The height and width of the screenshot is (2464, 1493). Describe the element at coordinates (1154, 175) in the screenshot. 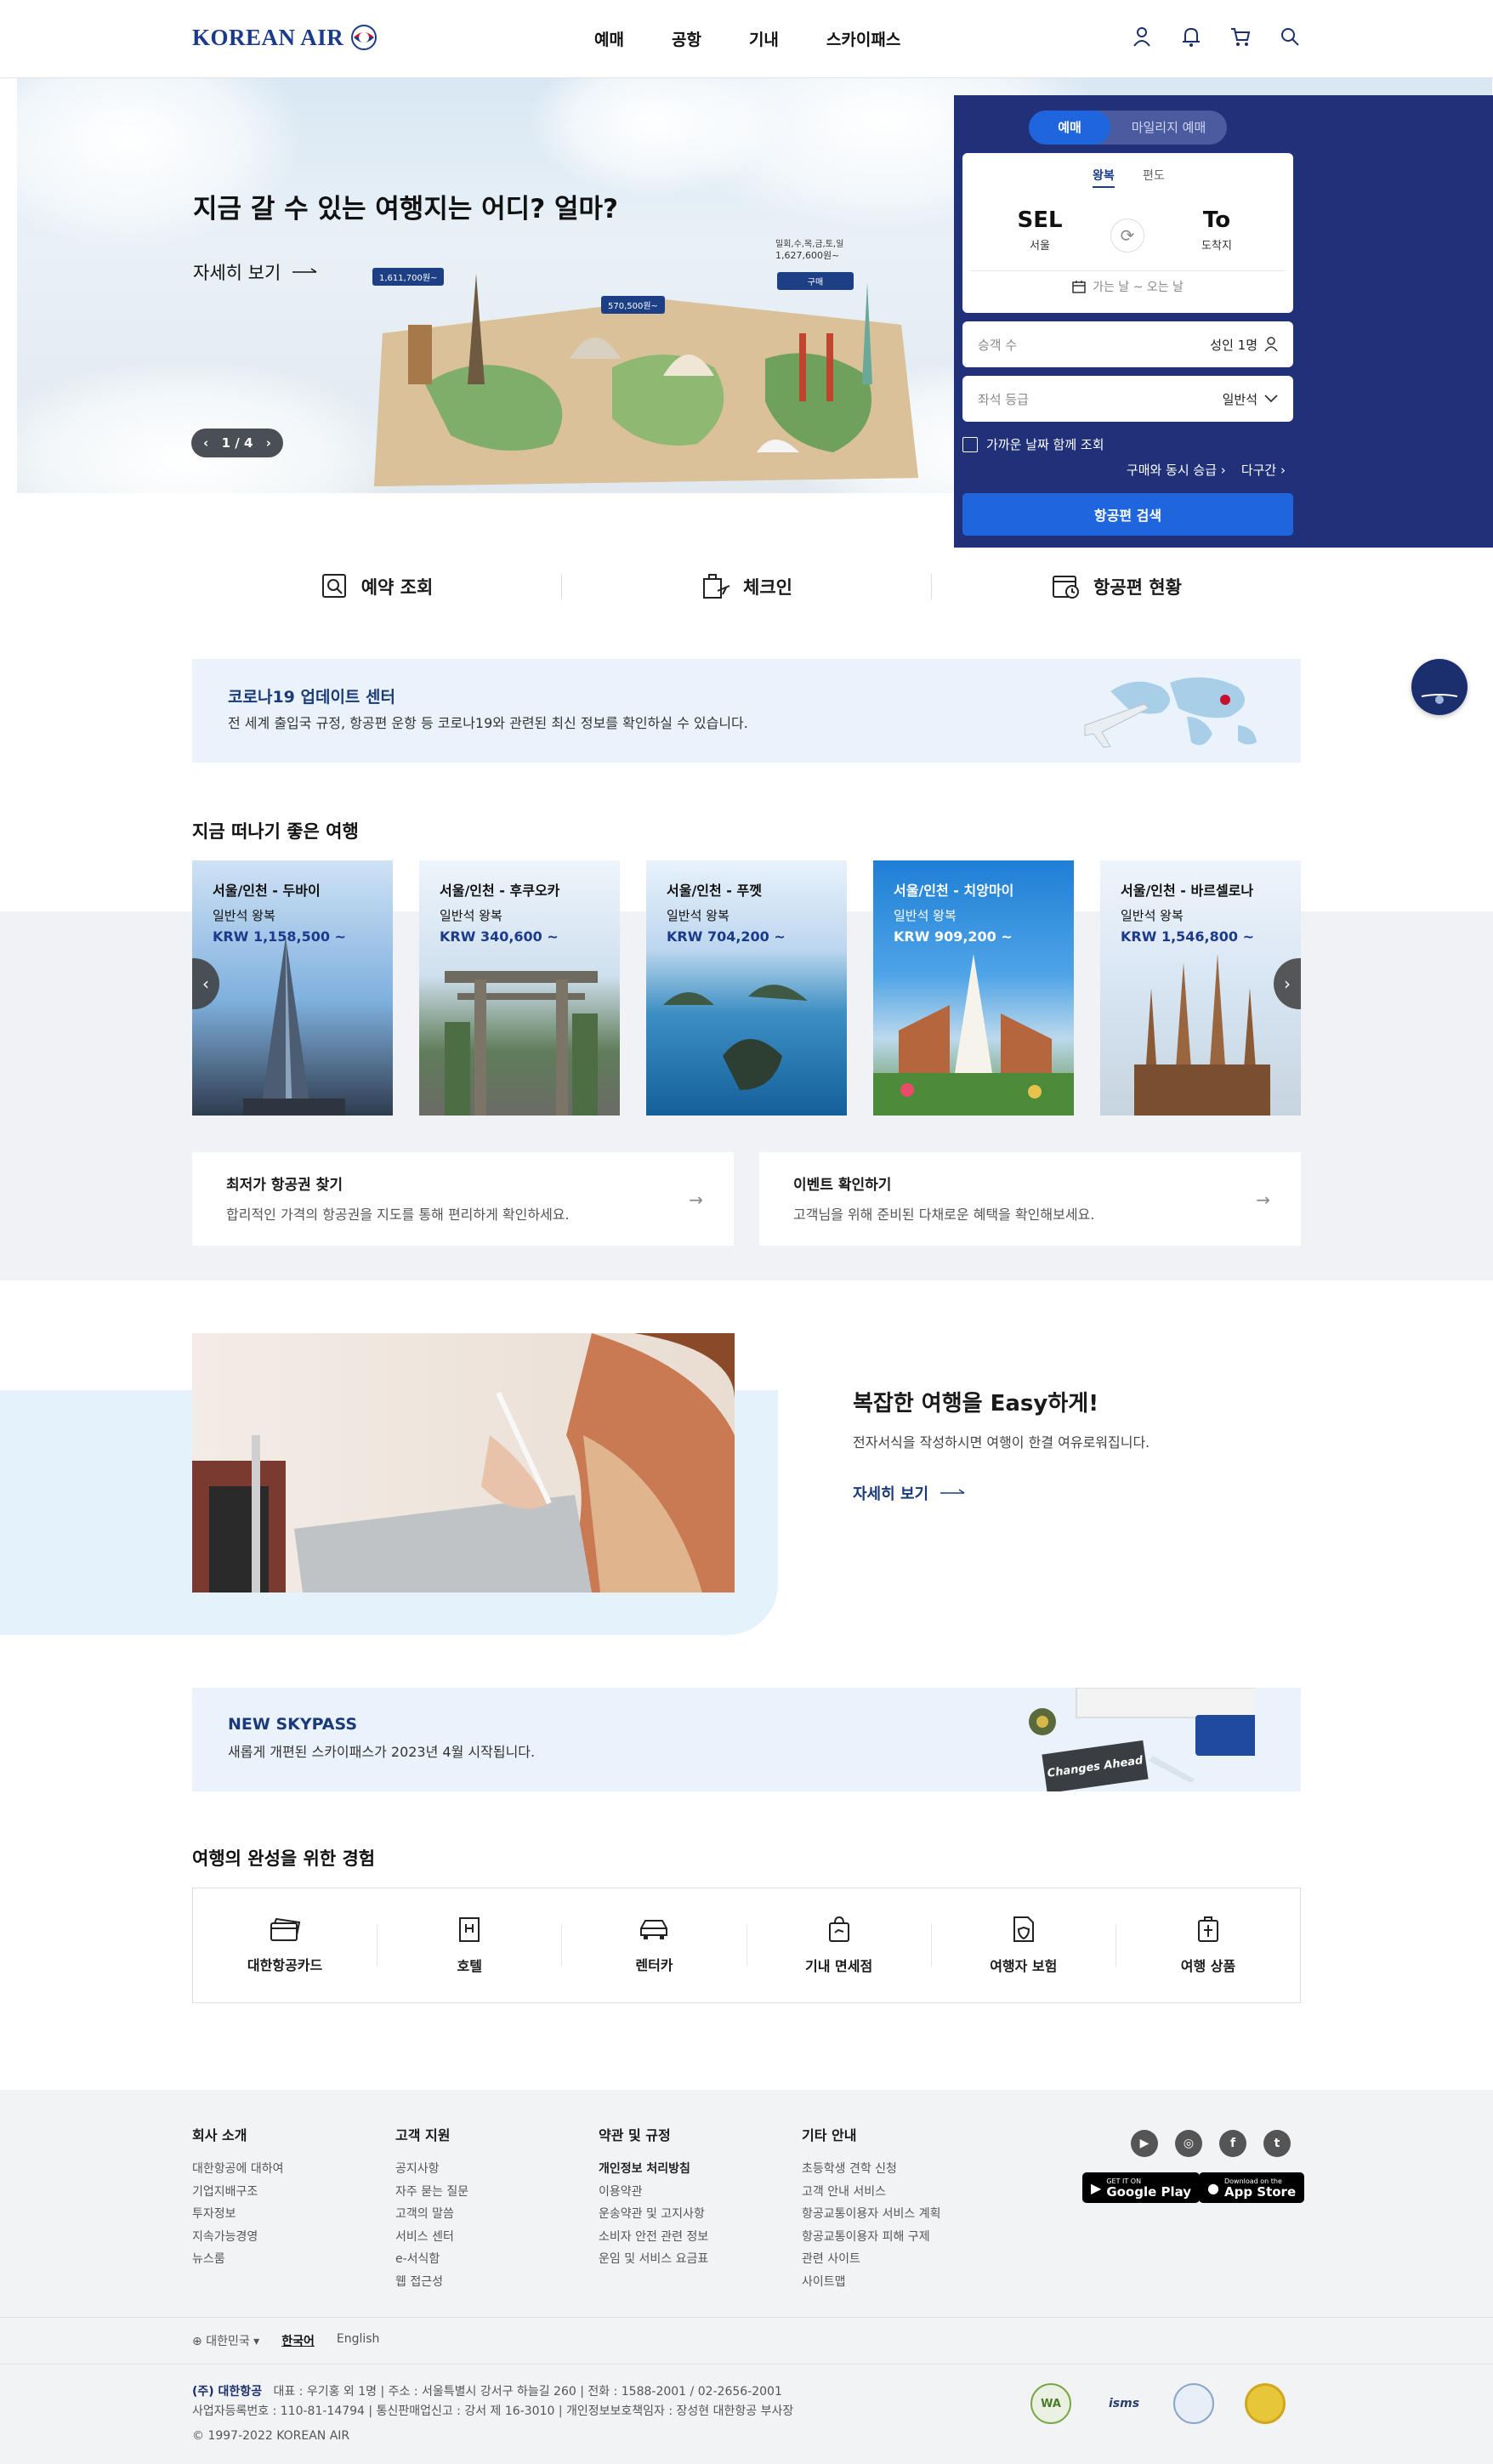

I see `trip-oneway: 편도` at that location.